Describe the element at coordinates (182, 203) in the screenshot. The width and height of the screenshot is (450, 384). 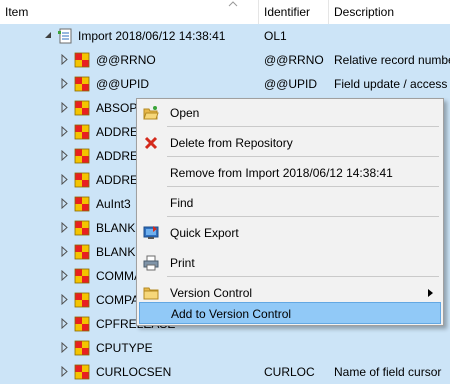
I see `menu-item-label: Find` at that location.